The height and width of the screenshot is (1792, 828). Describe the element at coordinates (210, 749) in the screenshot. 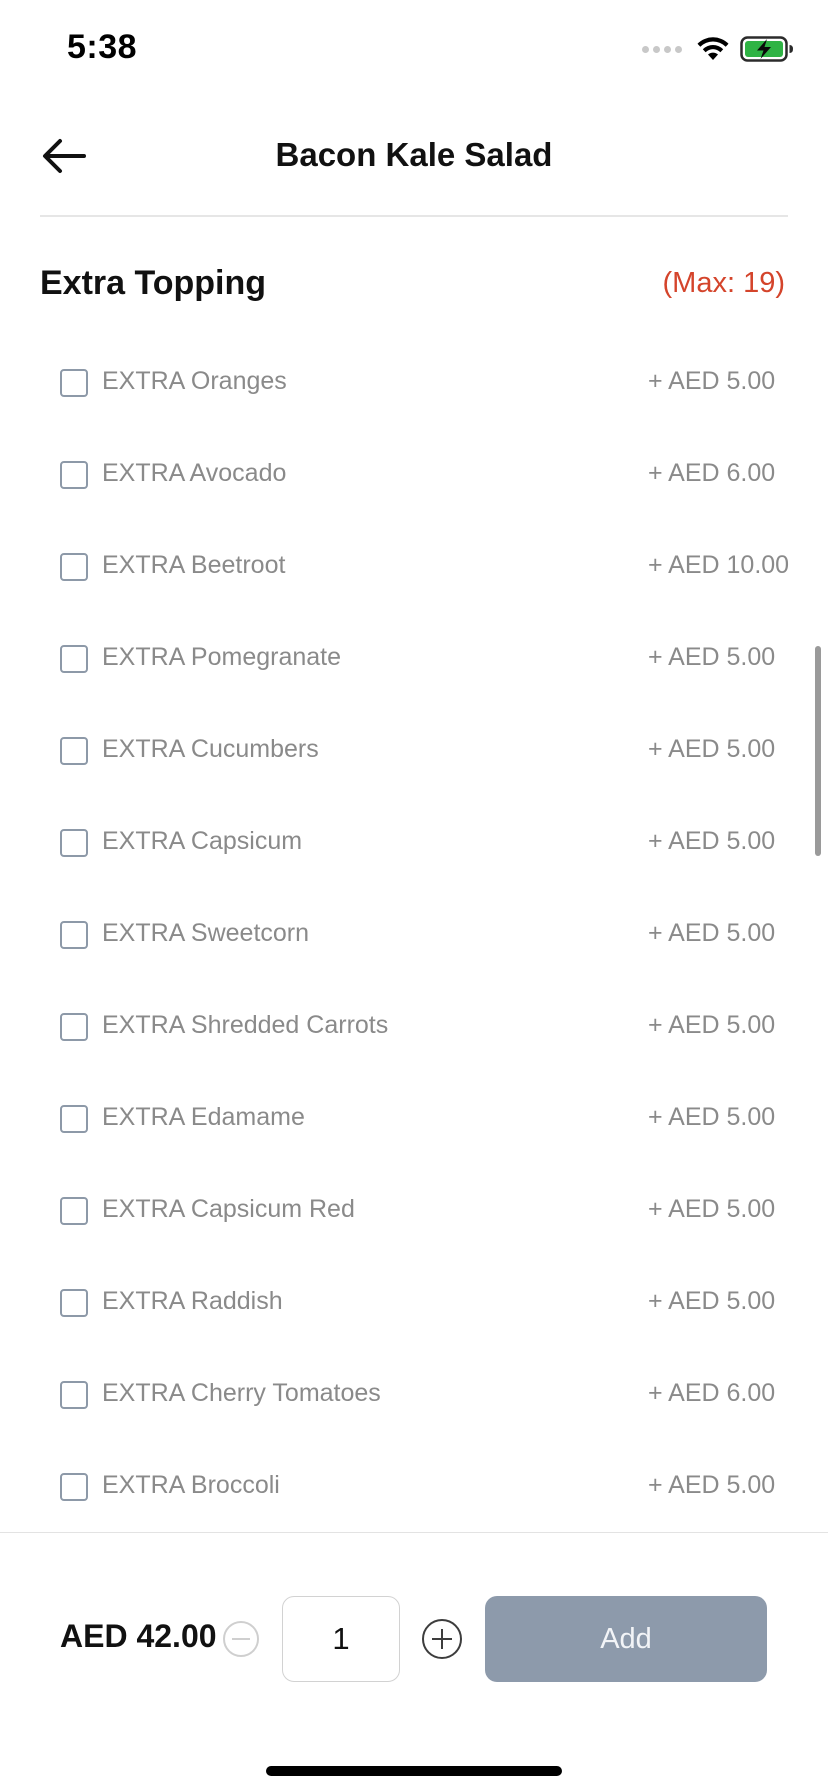

I see `option-label: EXTRA Cucumbers` at that location.